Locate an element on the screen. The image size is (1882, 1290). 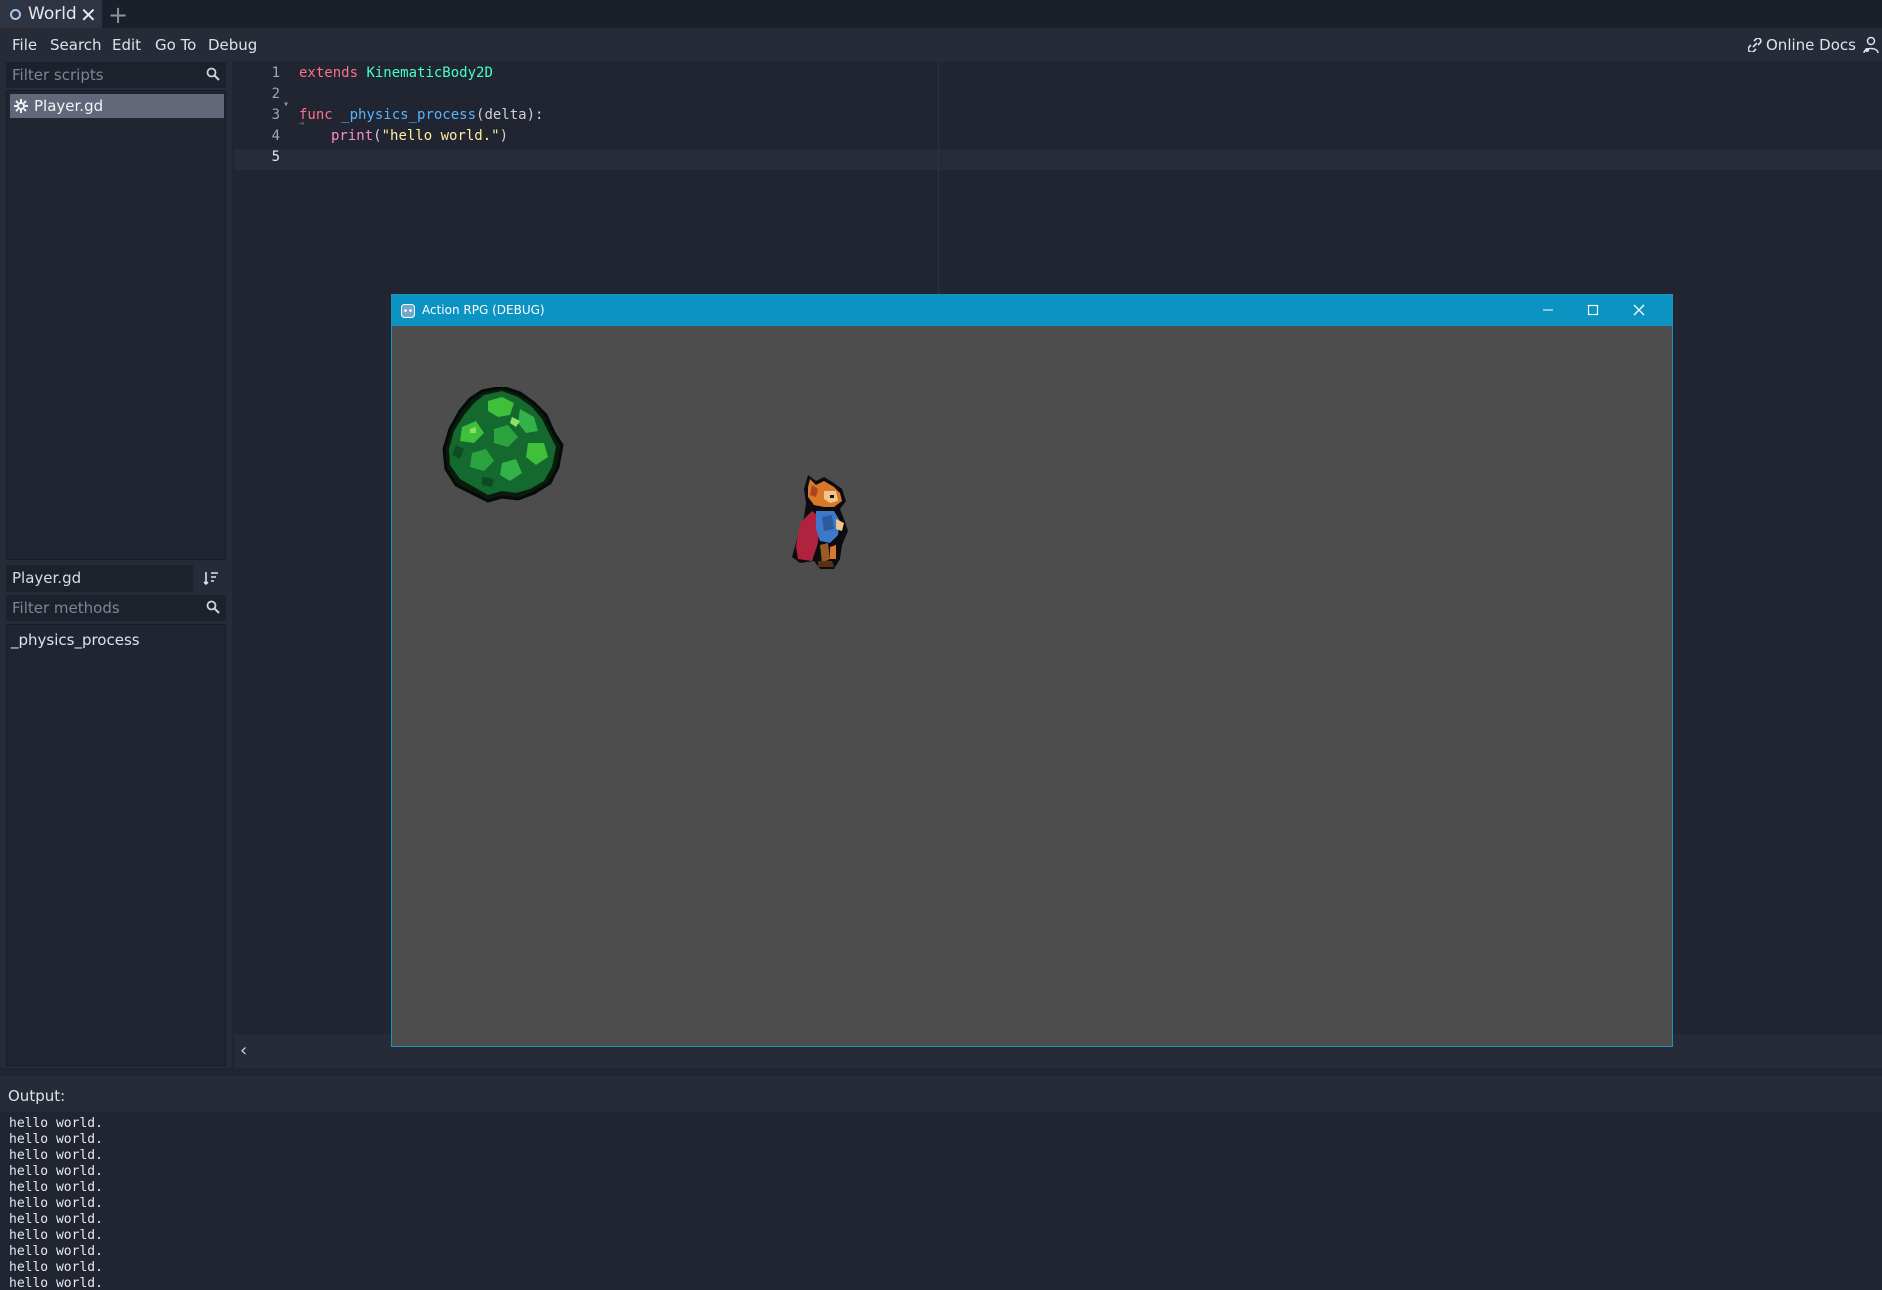
string-literal: "hello world." is located at coordinates (440, 136).